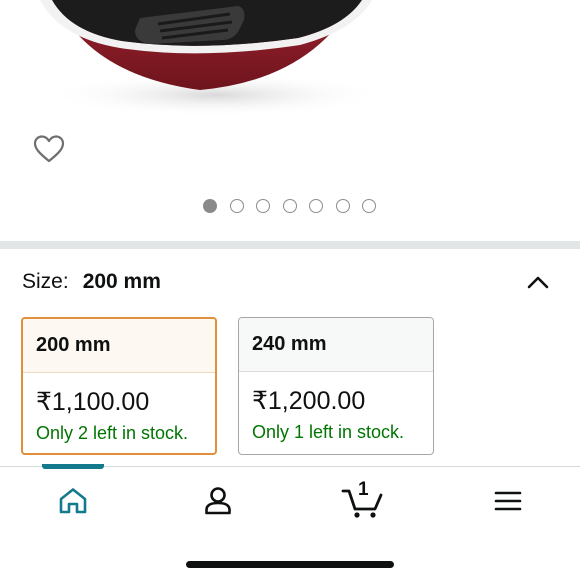  I want to click on home-icon, so click(73, 501).